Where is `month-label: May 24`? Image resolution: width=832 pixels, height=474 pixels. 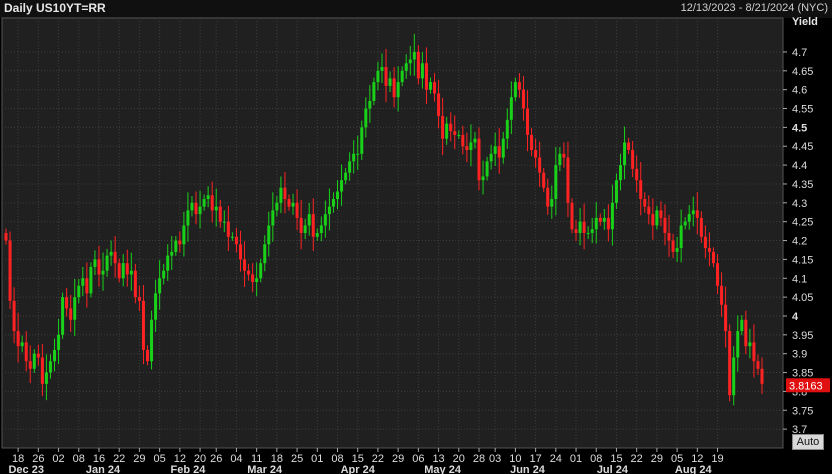
month-label: May 24 is located at coordinates (443, 469).